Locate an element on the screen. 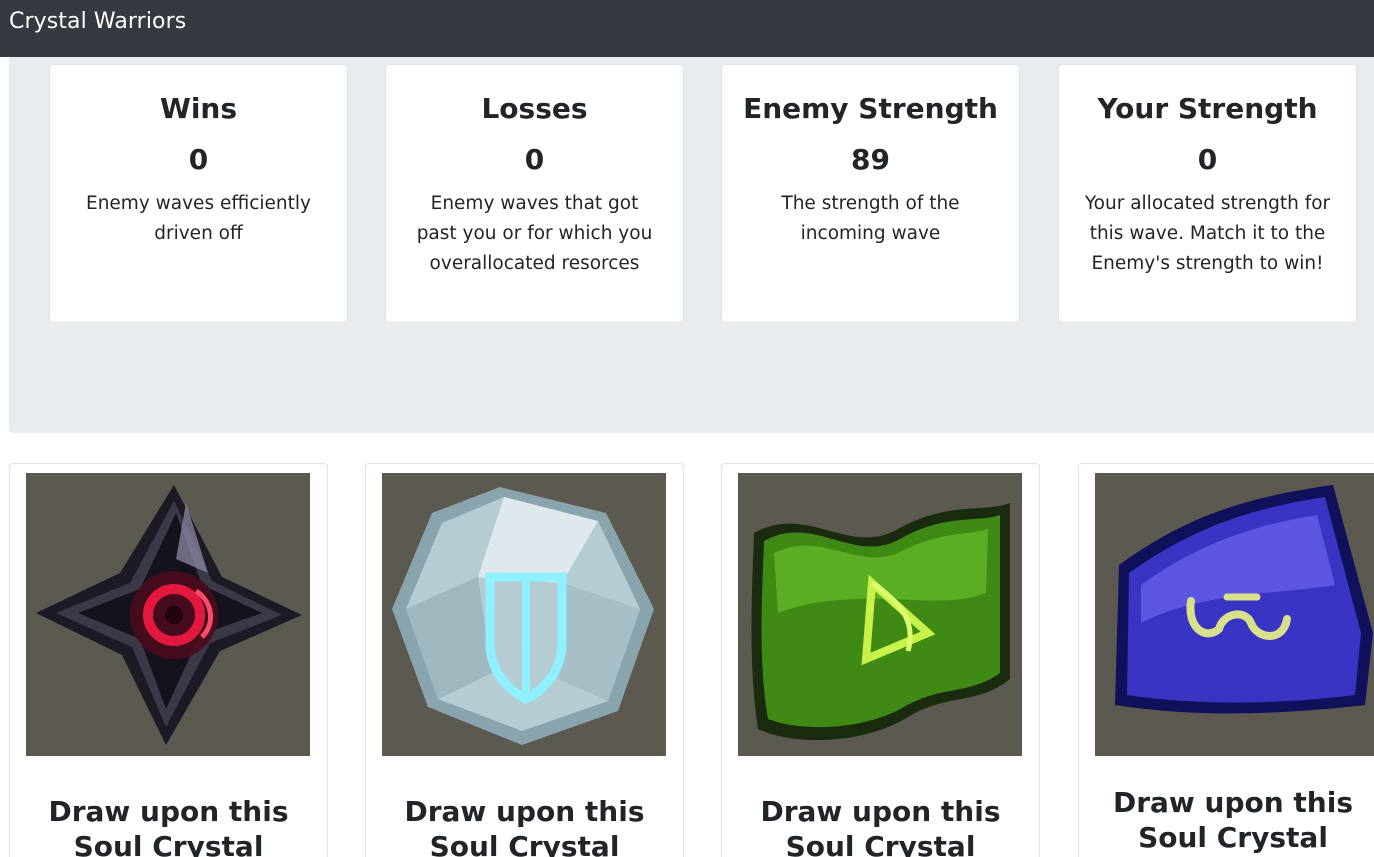  dark-soul-crystal-icon is located at coordinates (168, 614).